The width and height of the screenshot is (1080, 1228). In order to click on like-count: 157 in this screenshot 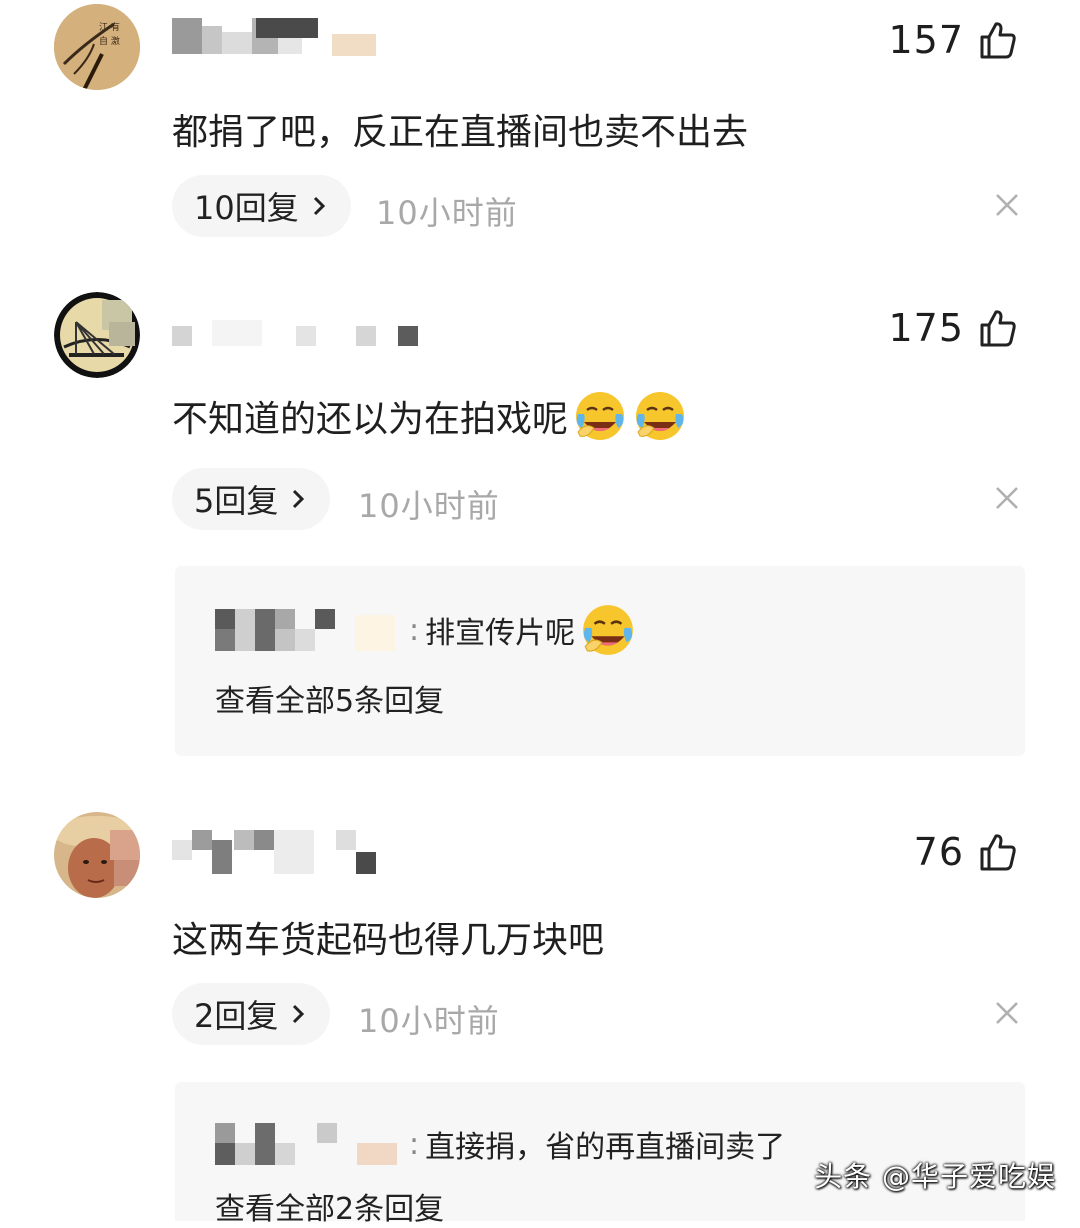, I will do `click(926, 40)`.